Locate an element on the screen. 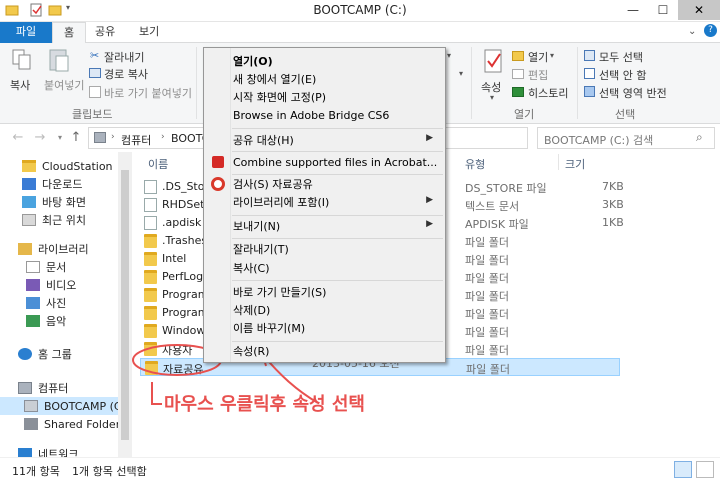 The height and width of the screenshot is (481, 720). antivirus-icon is located at coordinates (218, 184).